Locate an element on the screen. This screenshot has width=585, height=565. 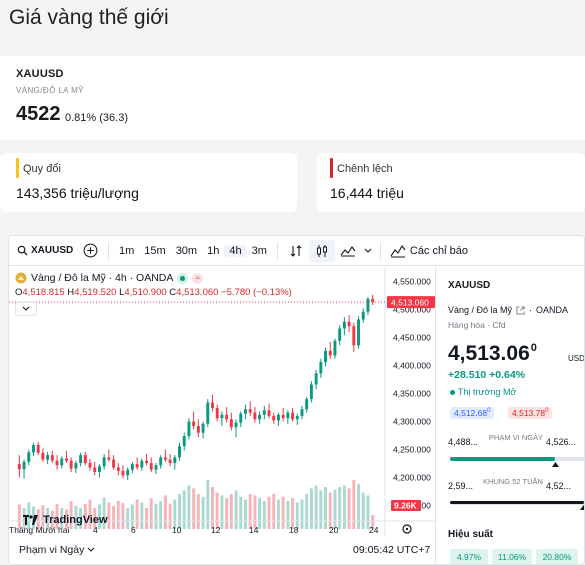
compare-button is located at coordinates (90, 250).